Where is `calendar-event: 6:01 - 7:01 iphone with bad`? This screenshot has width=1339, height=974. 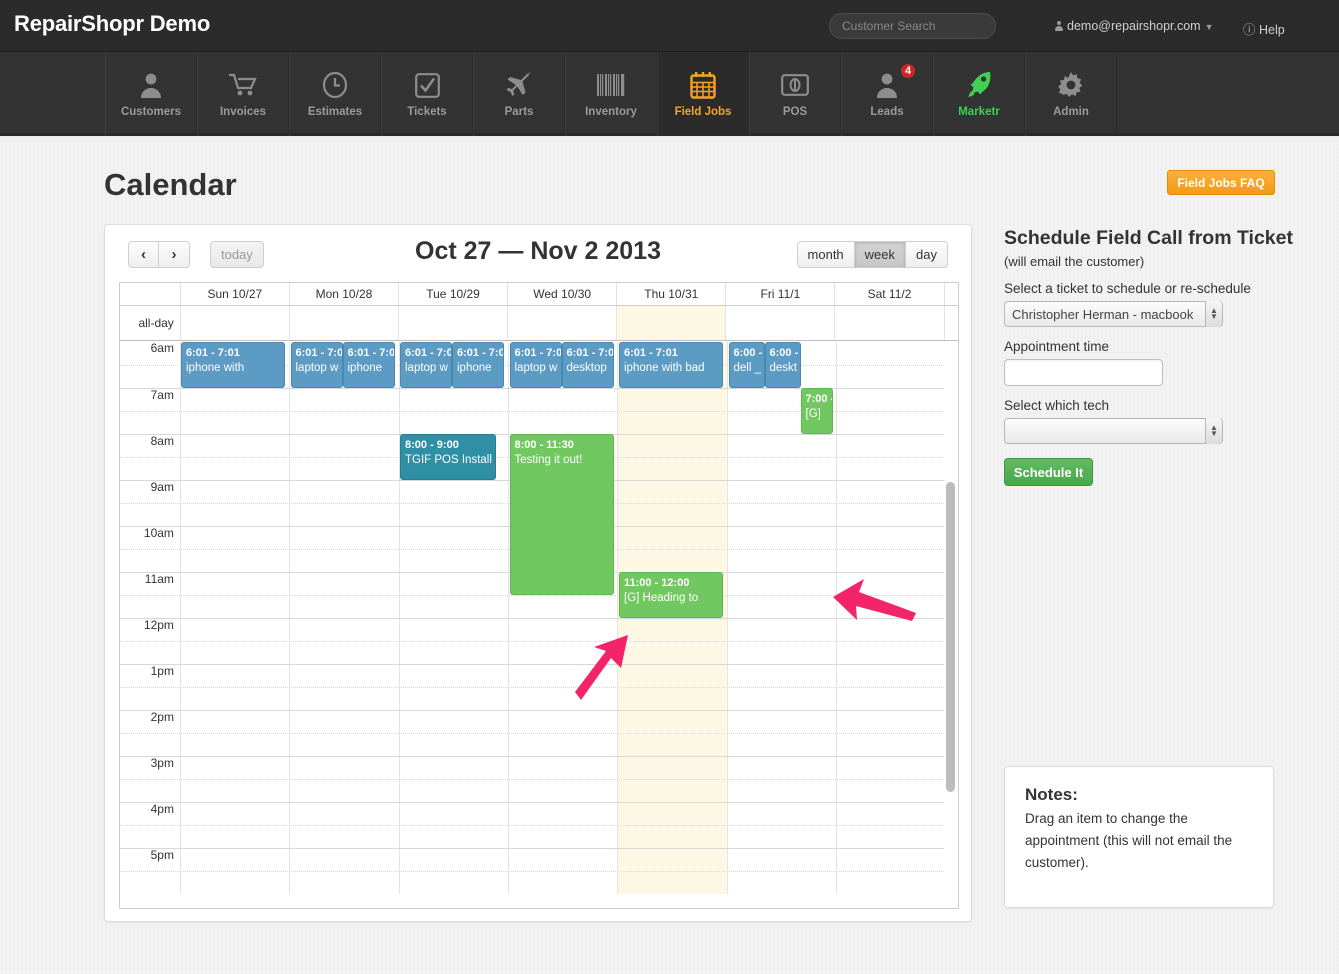
calendar-event: 6:01 - 7:01 iphone with bad is located at coordinates (671, 365).